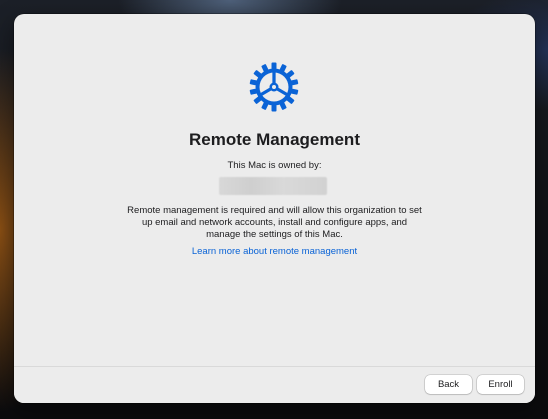 The image size is (548, 419). What do you see at coordinates (274, 87) in the screenshot?
I see `gear-icon` at bounding box center [274, 87].